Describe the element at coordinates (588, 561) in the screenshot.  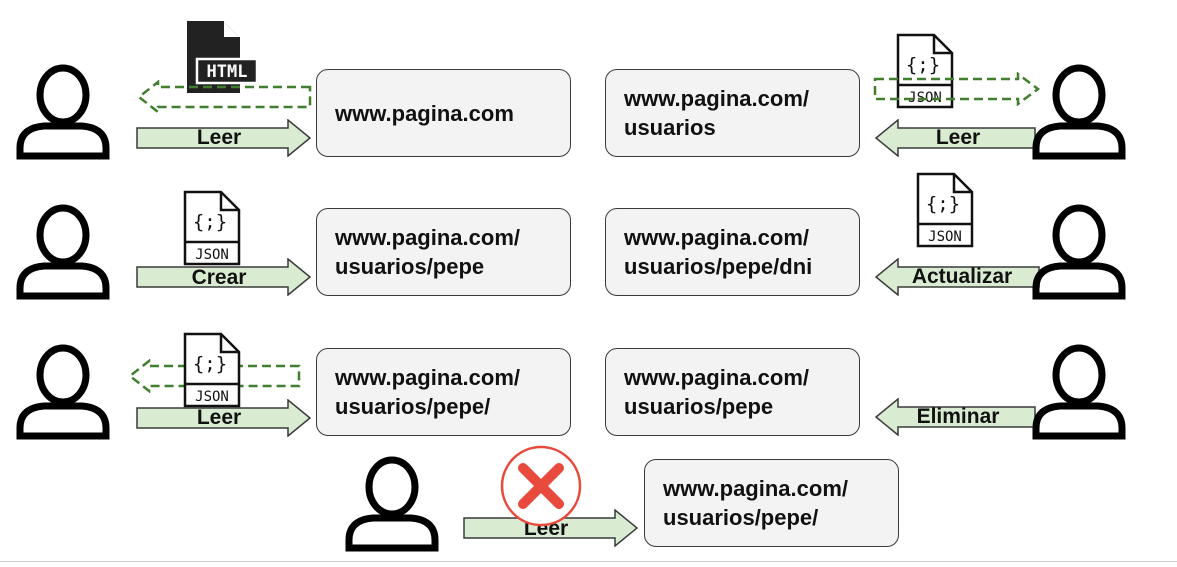
I see `bottom-divider` at that location.